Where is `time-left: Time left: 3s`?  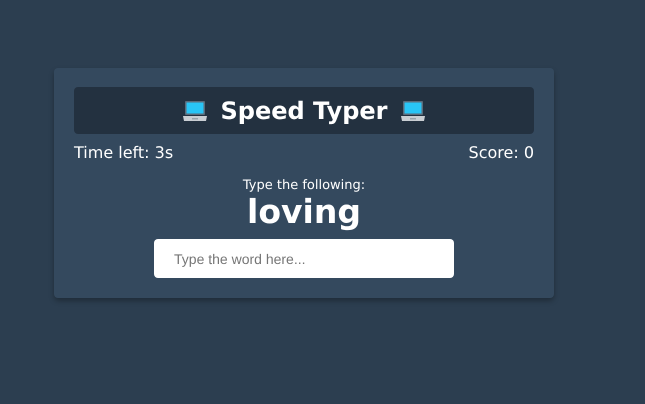 time-left: Time left: 3s is located at coordinates (124, 152).